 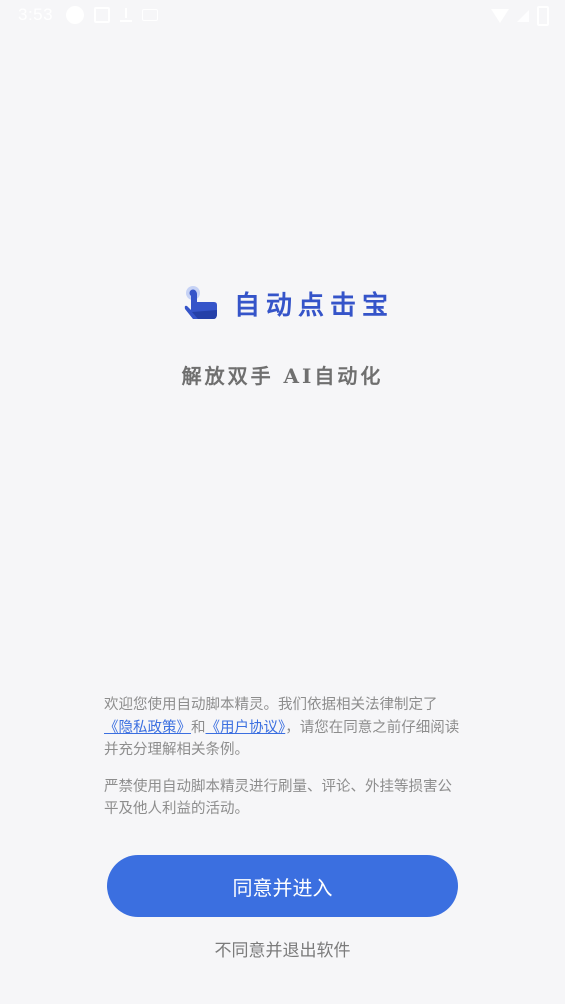 I want to click on tap-hand-icon, so click(x=200, y=302).